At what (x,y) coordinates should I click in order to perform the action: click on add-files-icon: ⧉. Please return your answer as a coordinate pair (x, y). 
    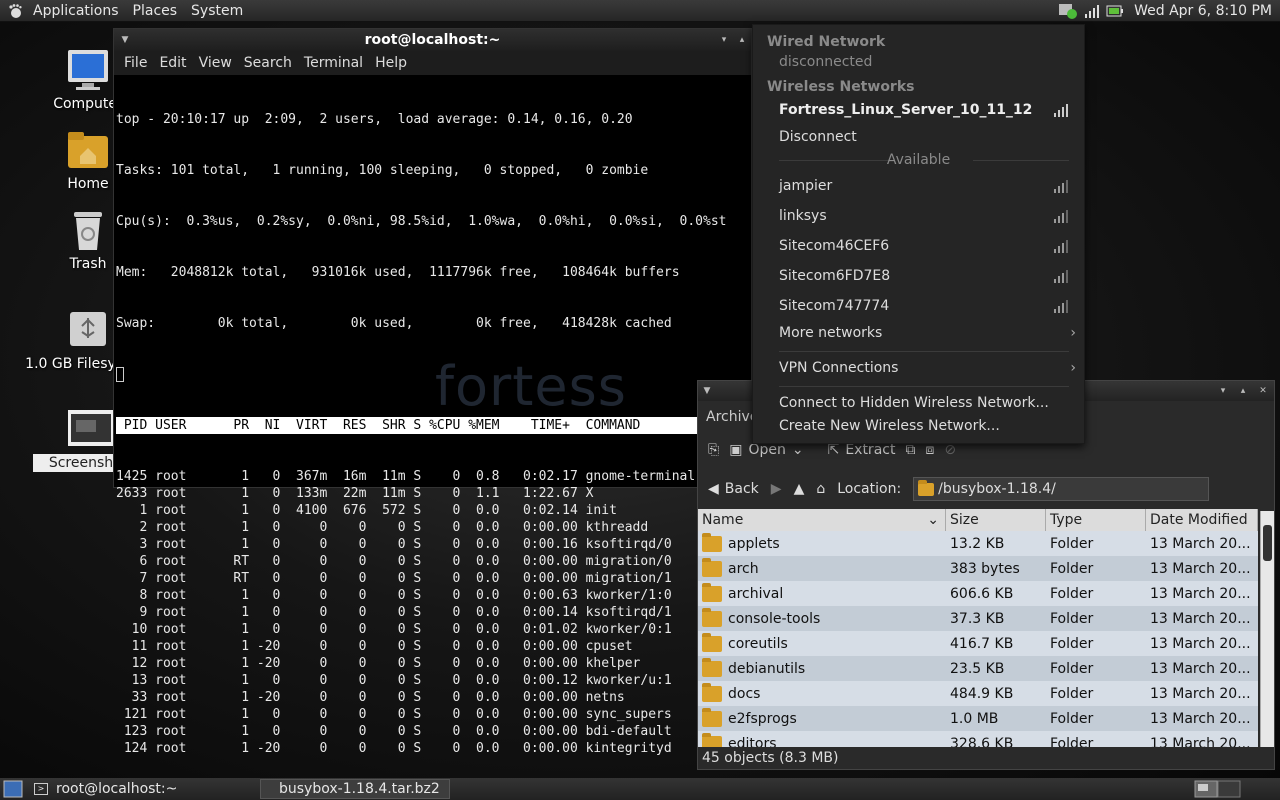
    Looking at the image, I should click on (910, 450).